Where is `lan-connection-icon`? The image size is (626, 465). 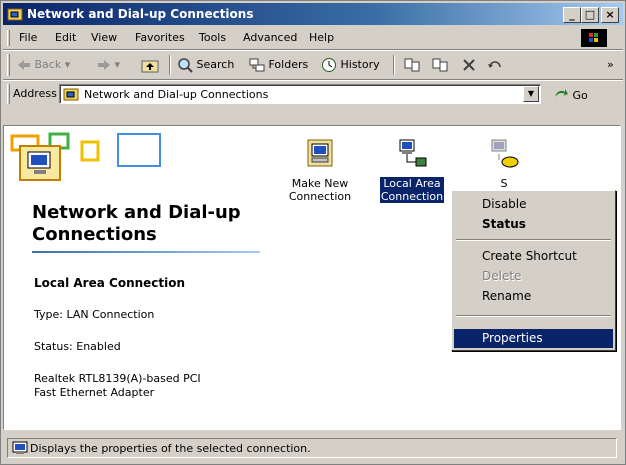 lan-connection-icon is located at coordinates (413, 153).